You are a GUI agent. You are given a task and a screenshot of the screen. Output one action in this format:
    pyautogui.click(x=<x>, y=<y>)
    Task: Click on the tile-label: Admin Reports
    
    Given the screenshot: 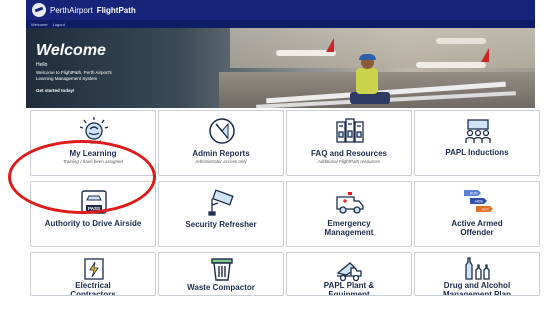 What is the action you would take?
    pyautogui.click(x=221, y=153)
    